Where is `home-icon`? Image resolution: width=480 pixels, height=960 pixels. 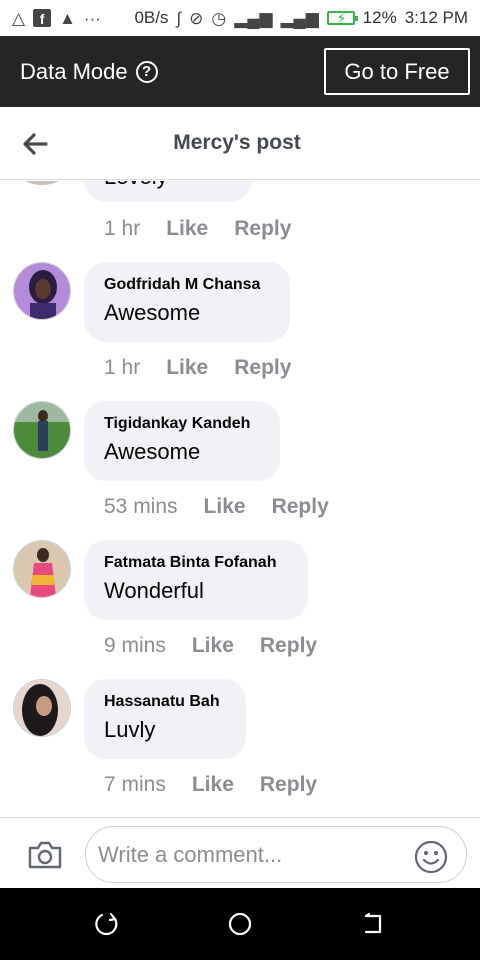
home-icon is located at coordinates (240, 924).